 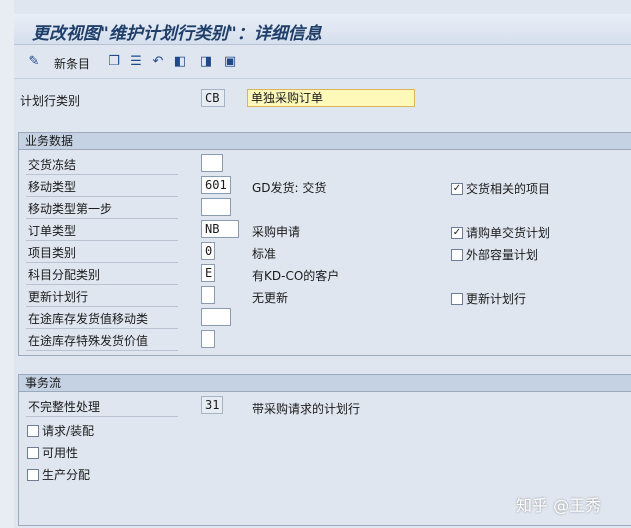 I want to click on item-category-desc: 标准, so click(x=264, y=254).